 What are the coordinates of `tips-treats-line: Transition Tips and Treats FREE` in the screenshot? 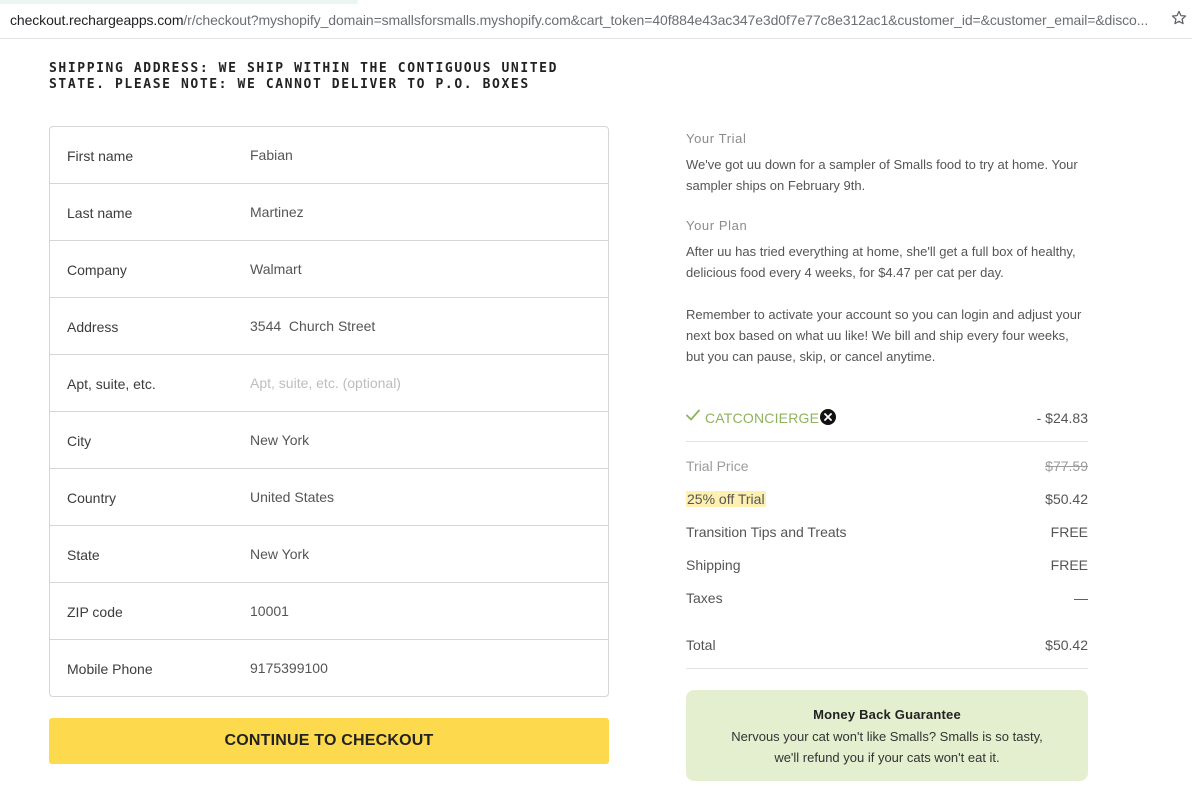 It's located at (887, 534).